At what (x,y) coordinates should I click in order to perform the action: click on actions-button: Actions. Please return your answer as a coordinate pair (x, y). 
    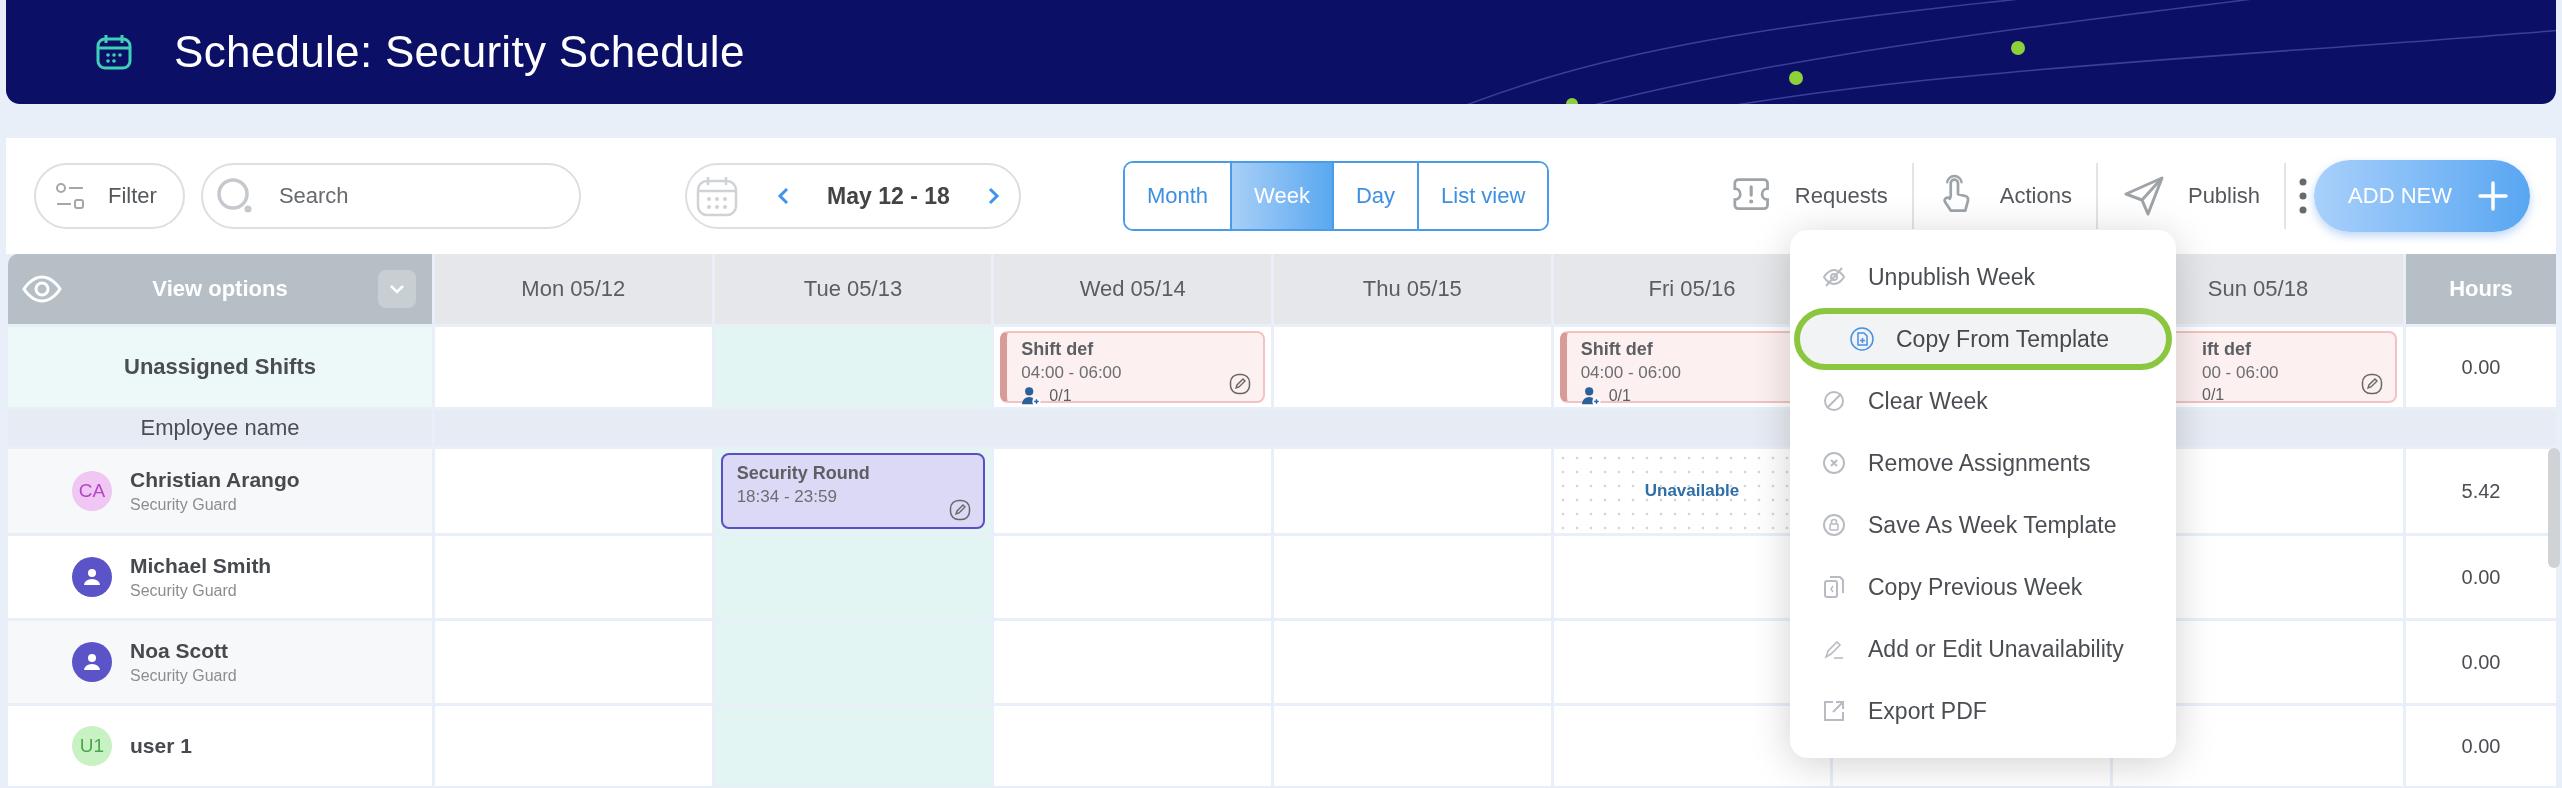
    Looking at the image, I should click on (2004, 196).